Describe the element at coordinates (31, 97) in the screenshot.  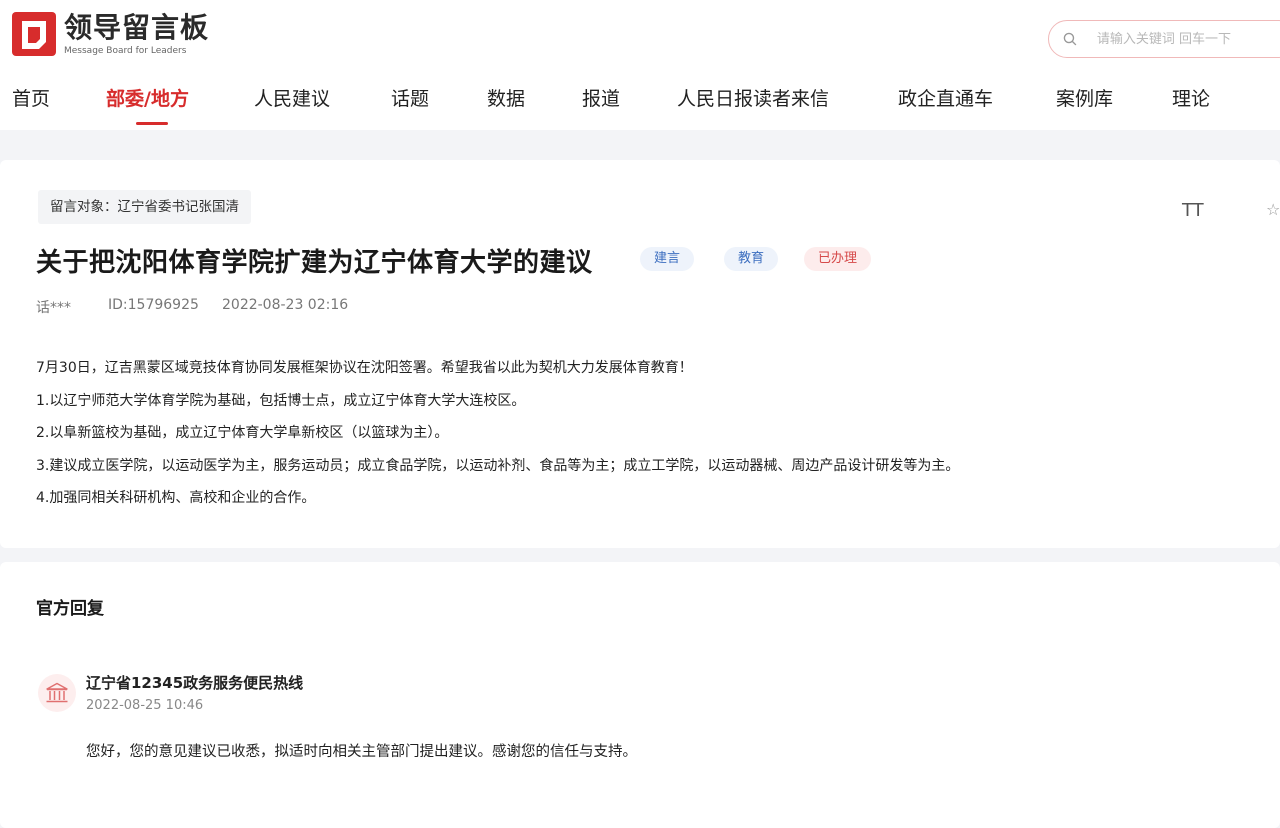
I see `nav-item-home: 首页` at that location.